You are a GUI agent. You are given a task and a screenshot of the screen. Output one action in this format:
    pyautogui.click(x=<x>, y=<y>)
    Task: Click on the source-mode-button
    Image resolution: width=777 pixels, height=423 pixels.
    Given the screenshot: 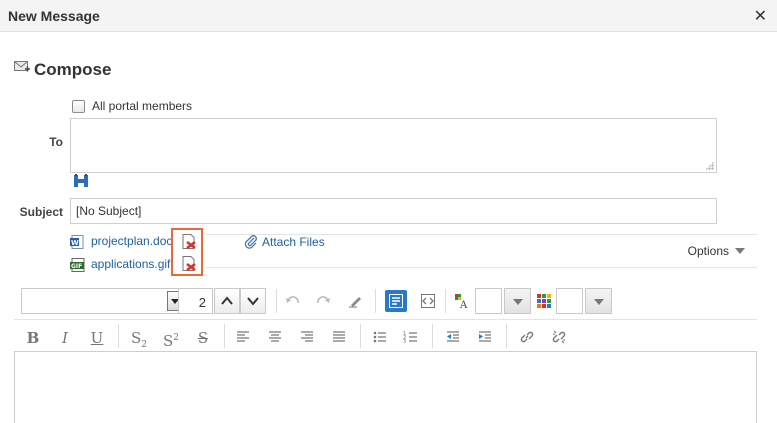 What is the action you would take?
    pyautogui.click(x=428, y=301)
    